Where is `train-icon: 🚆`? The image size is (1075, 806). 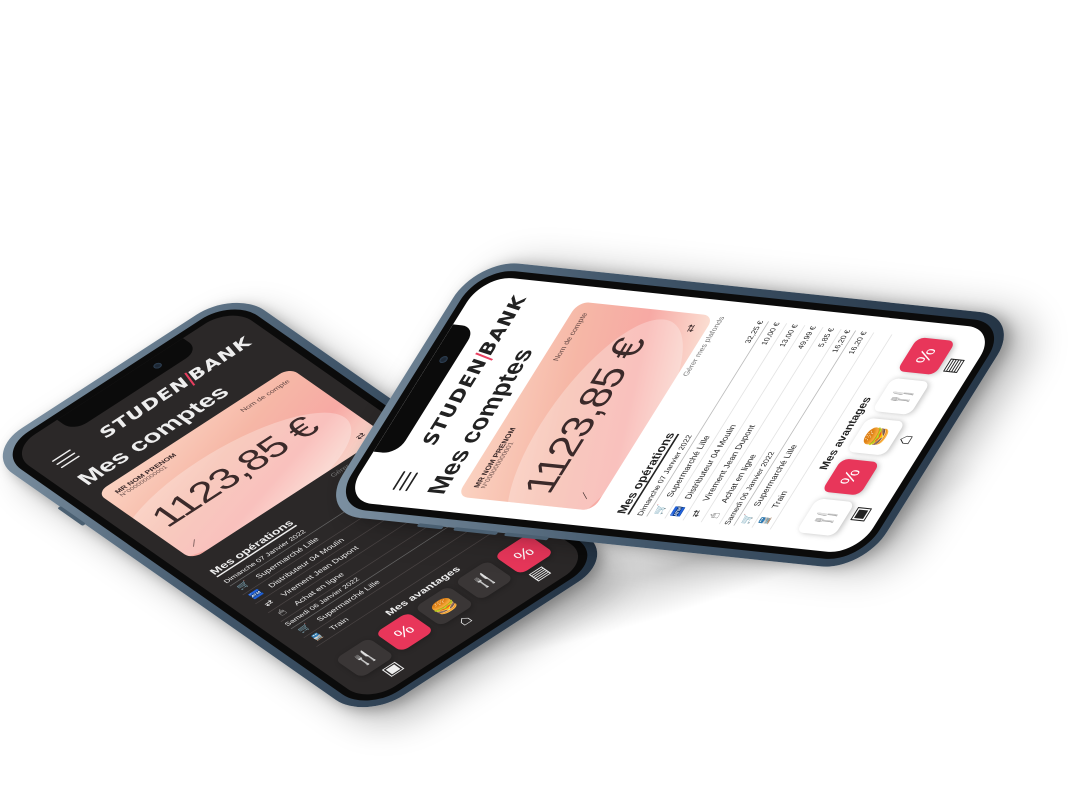 train-icon: 🚆 is located at coordinates (766, 521).